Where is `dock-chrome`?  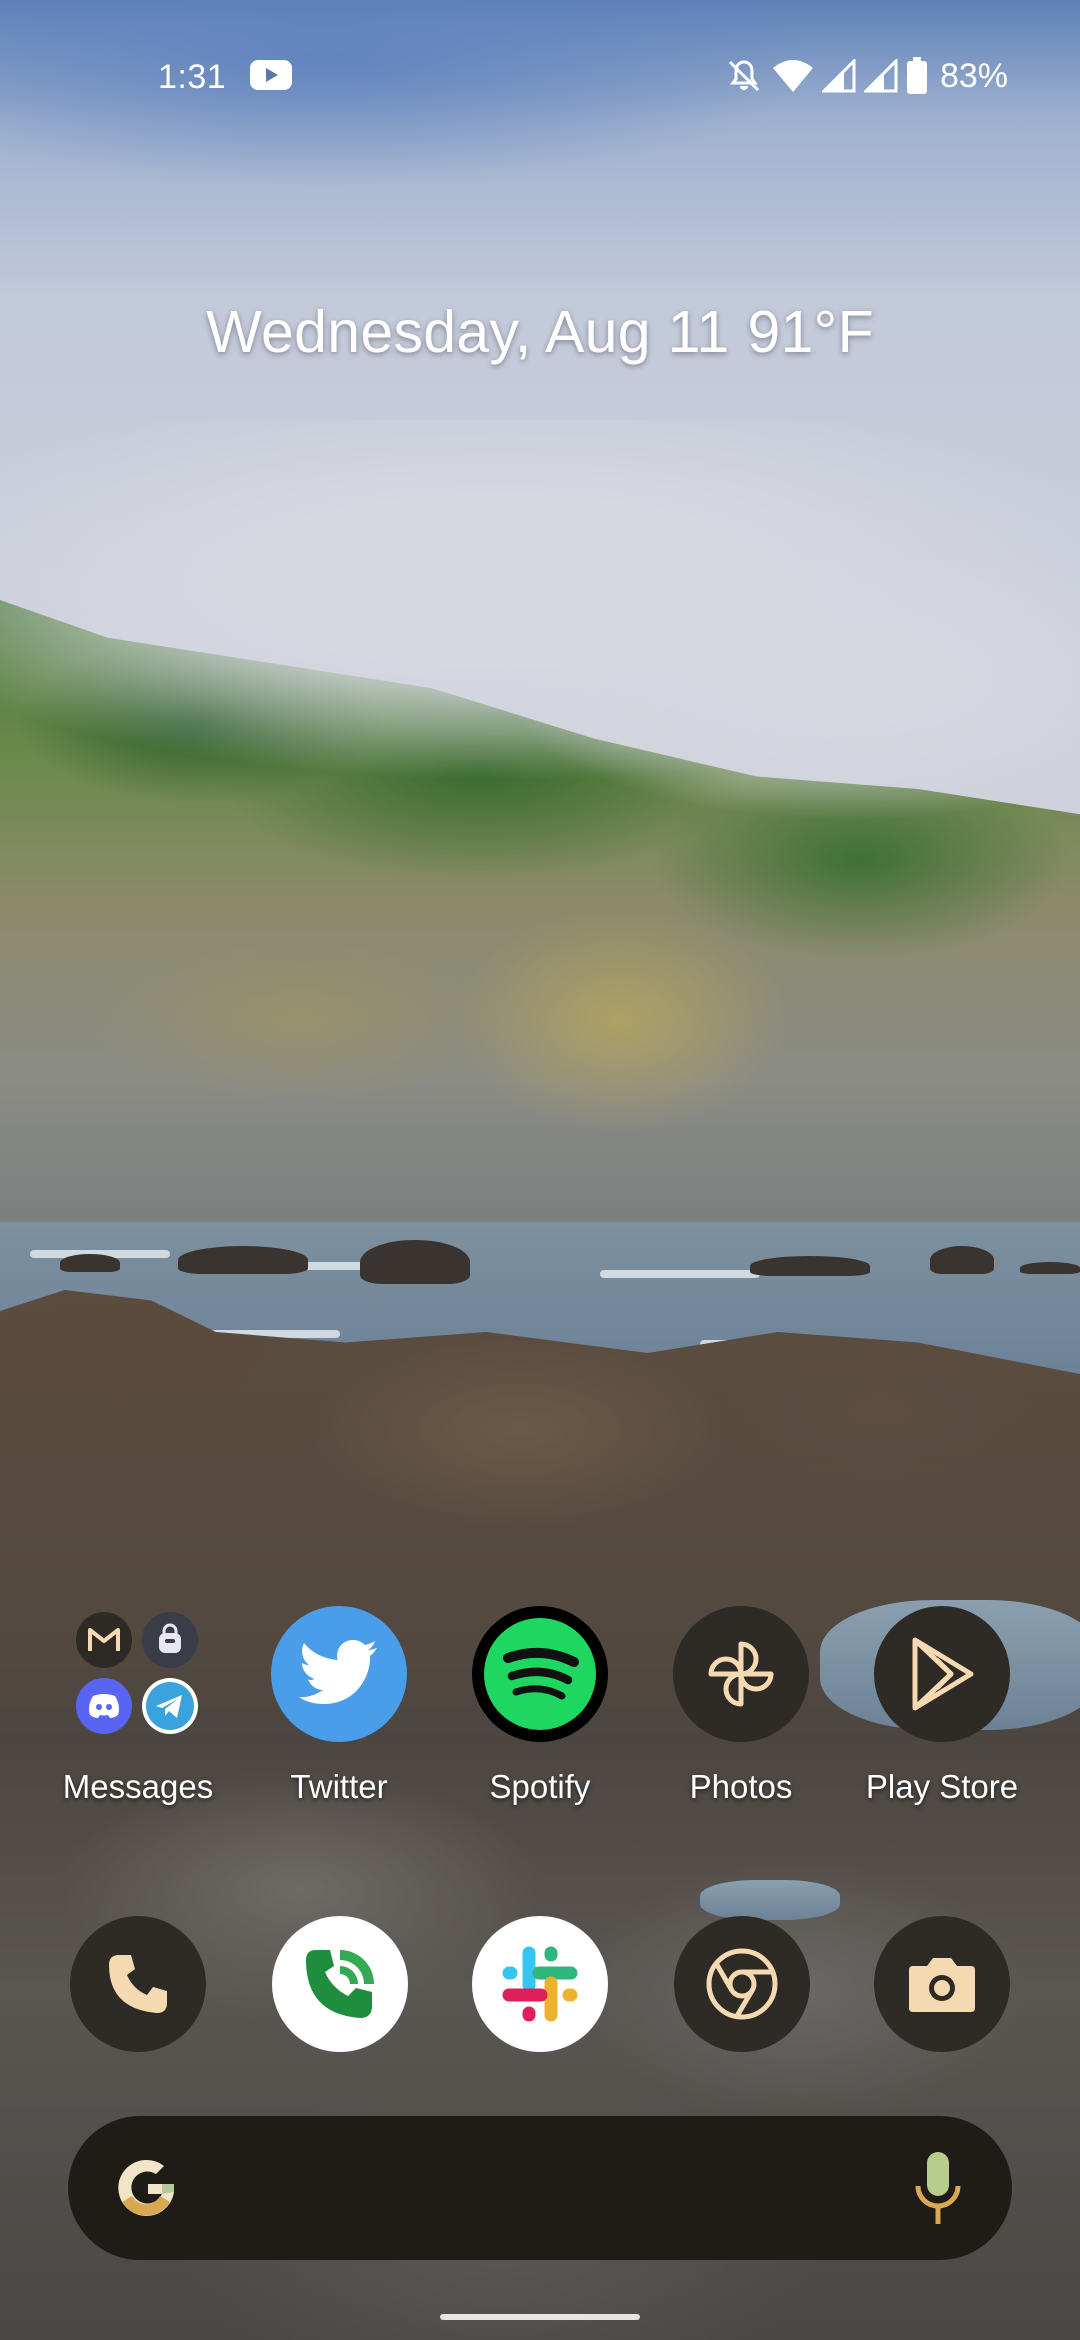 dock-chrome is located at coordinates (742, 1984).